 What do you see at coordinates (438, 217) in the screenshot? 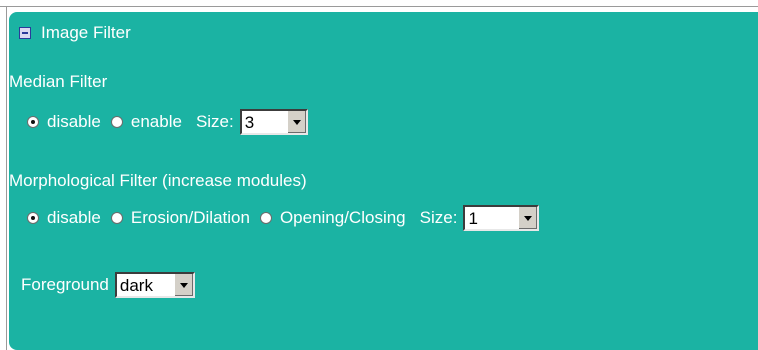
I see `morph-size-label: Size:` at bounding box center [438, 217].